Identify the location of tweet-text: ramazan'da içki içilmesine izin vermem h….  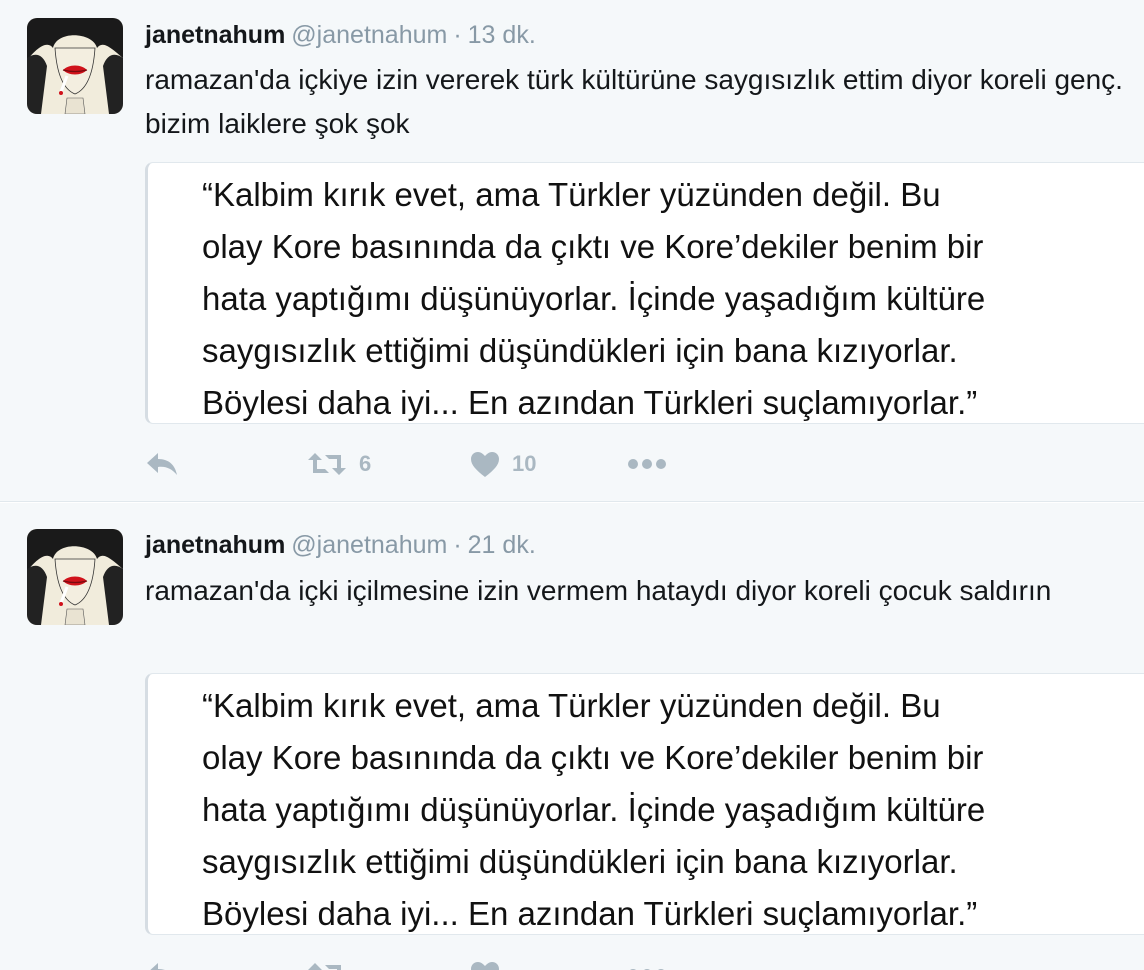
(598, 590).